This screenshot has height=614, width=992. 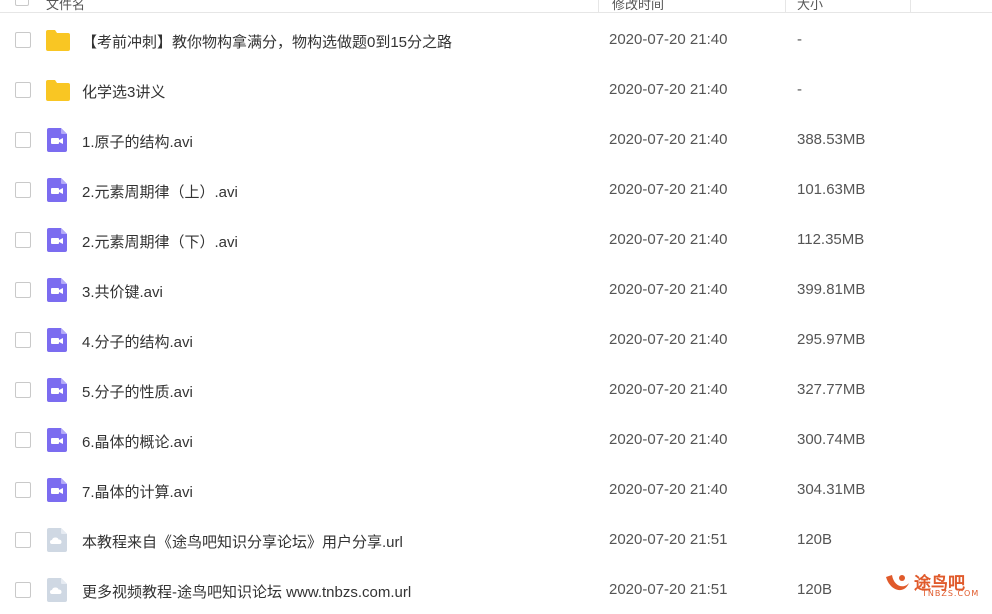 What do you see at coordinates (831, 489) in the screenshot?
I see `file-size: 304.31MB` at bounding box center [831, 489].